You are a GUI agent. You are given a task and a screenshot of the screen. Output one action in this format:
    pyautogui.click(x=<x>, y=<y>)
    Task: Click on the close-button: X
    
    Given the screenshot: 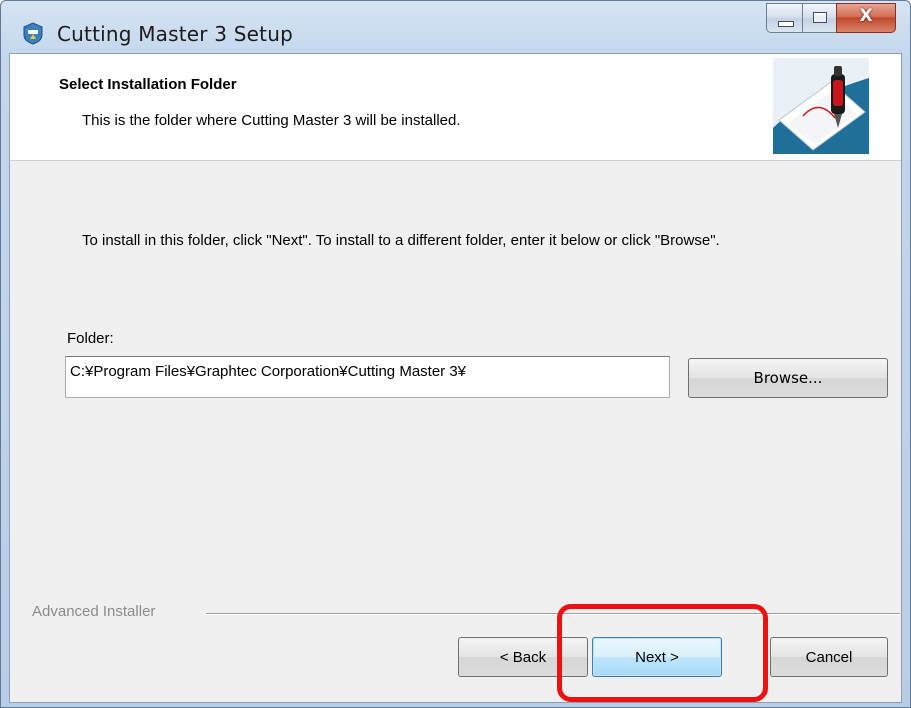 What is the action you would take?
    pyautogui.click(x=866, y=18)
    